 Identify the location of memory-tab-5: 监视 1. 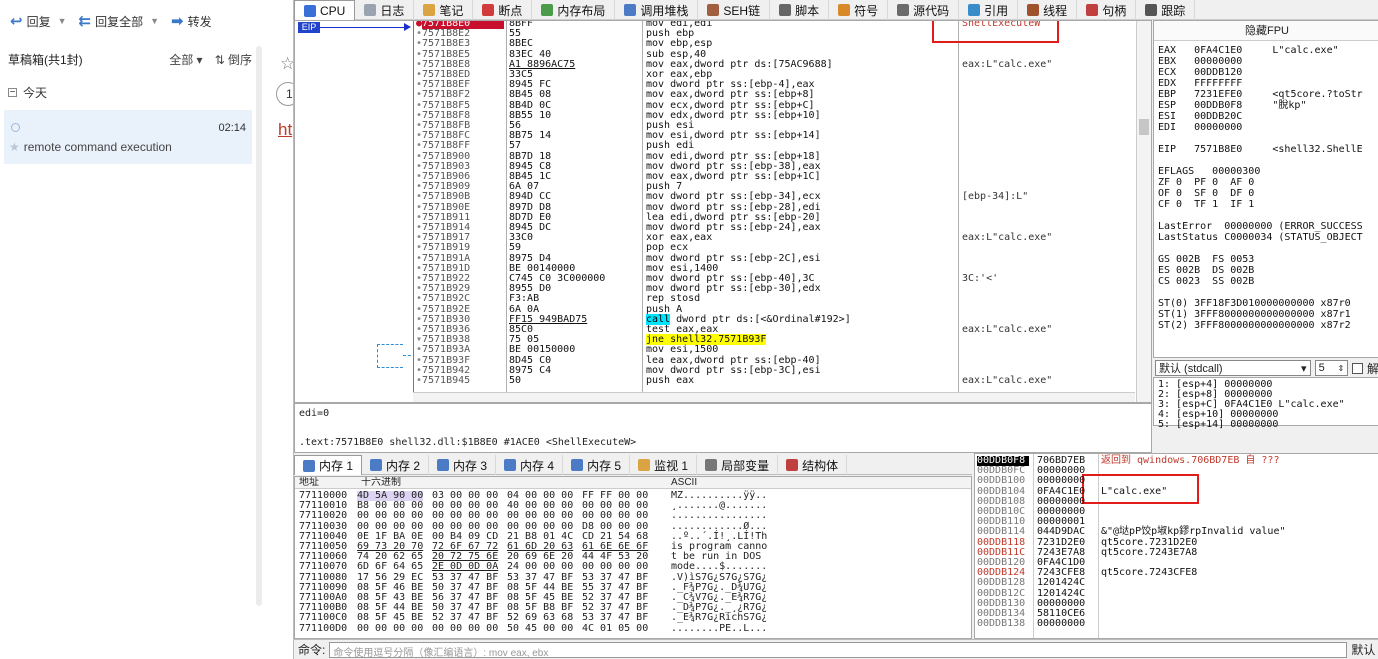
(664, 465).